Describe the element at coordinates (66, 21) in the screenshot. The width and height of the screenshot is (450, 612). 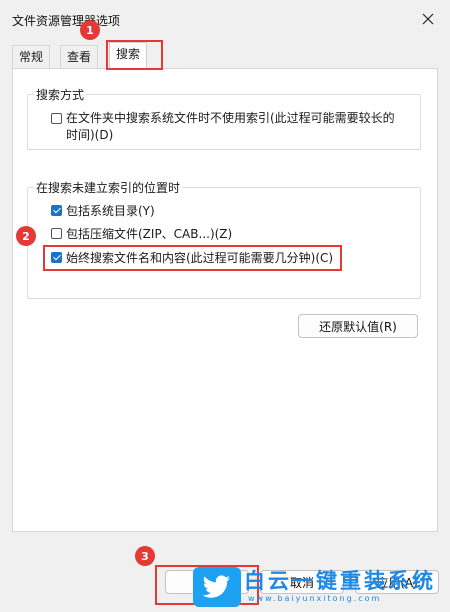
I see `window-title: 文件资源管理器选项` at that location.